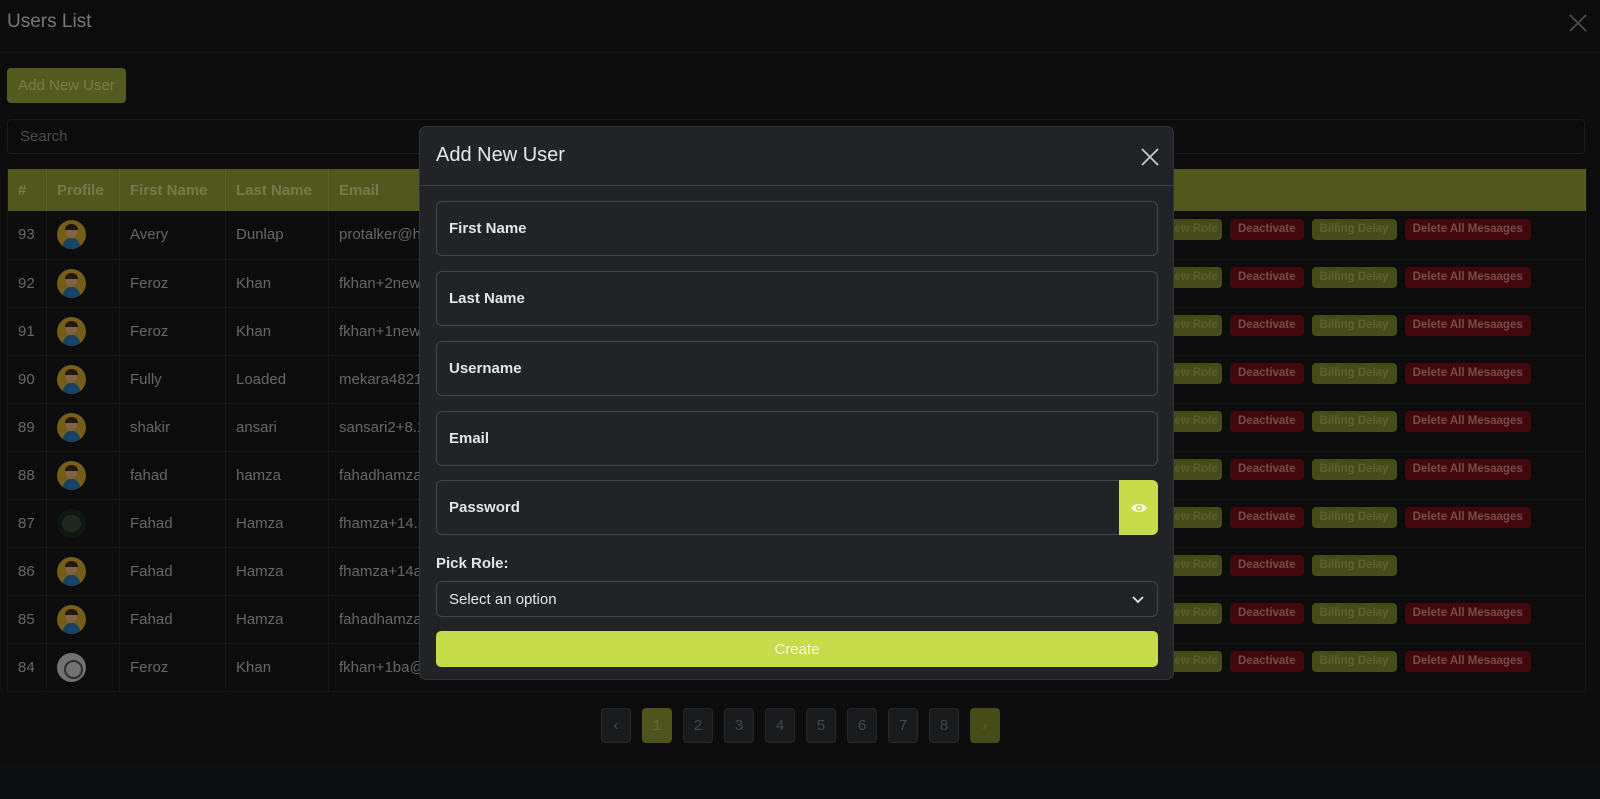 The height and width of the screenshot is (799, 1600). Describe the element at coordinates (503, 599) in the screenshot. I see `role-select-value: Select an option` at that location.